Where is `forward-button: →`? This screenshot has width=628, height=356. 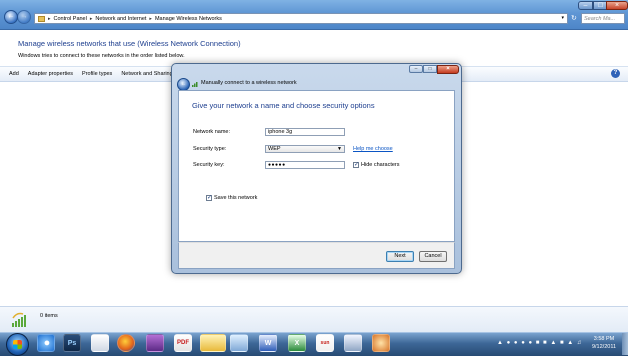
forward-button: → is located at coordinates (24, 17).